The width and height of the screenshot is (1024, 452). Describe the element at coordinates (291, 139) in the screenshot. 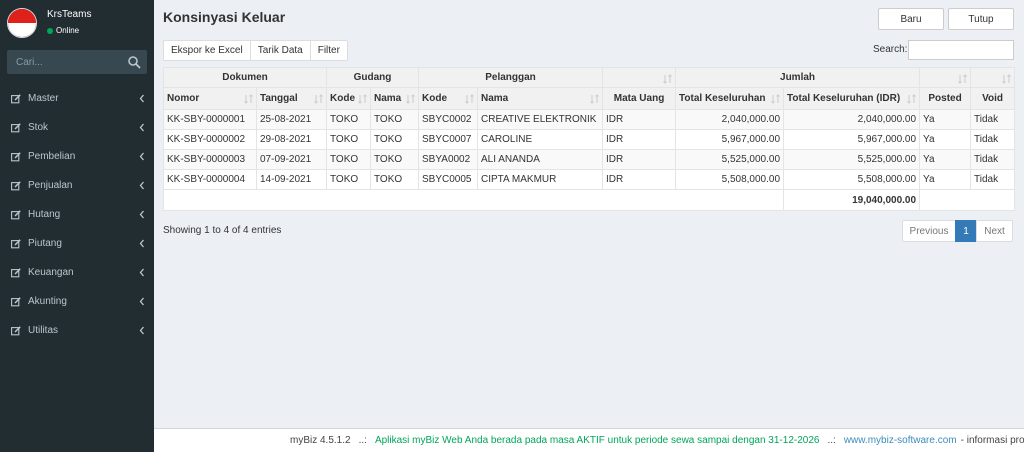

I see `cell-tanggal: 29-08-2021` at that location.